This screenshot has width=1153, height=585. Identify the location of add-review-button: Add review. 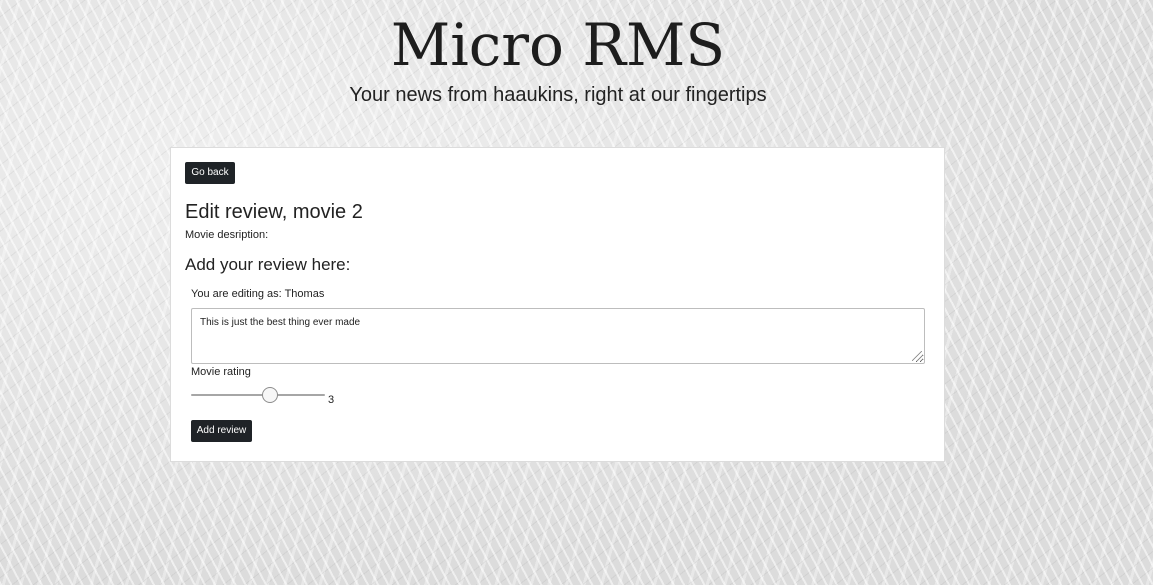
(221, 431).